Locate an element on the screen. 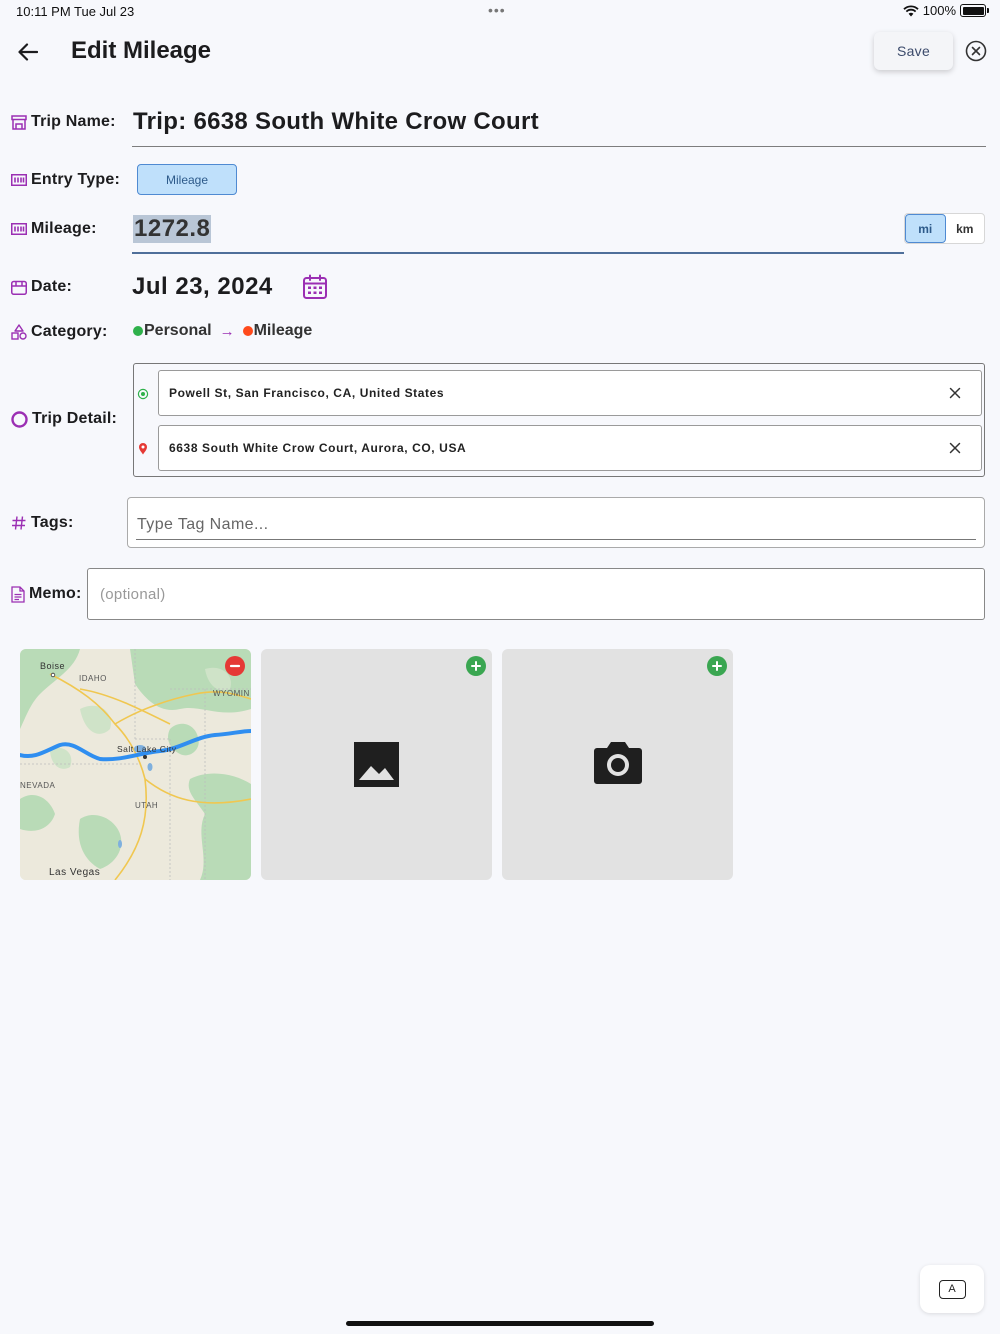 The width and height of the screenshot is (1000, 1334). tags-label: Tags: is located at coordinates (52, 522).